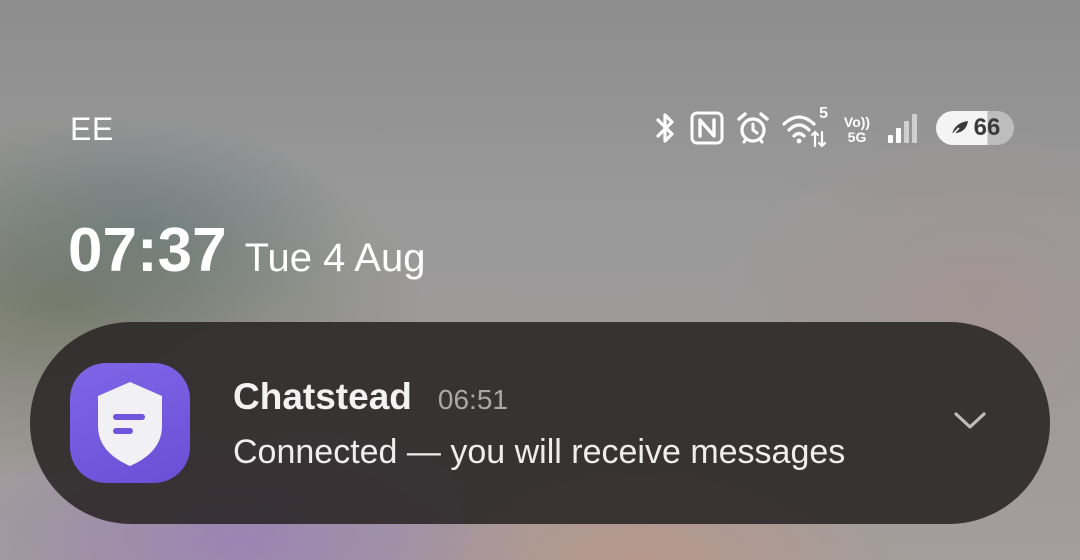 The image size is (1080, 560). Describe the element at coordinates (539, 452) in the screenshot. I see `notification-message: Connected — you will receive messages` at that location.